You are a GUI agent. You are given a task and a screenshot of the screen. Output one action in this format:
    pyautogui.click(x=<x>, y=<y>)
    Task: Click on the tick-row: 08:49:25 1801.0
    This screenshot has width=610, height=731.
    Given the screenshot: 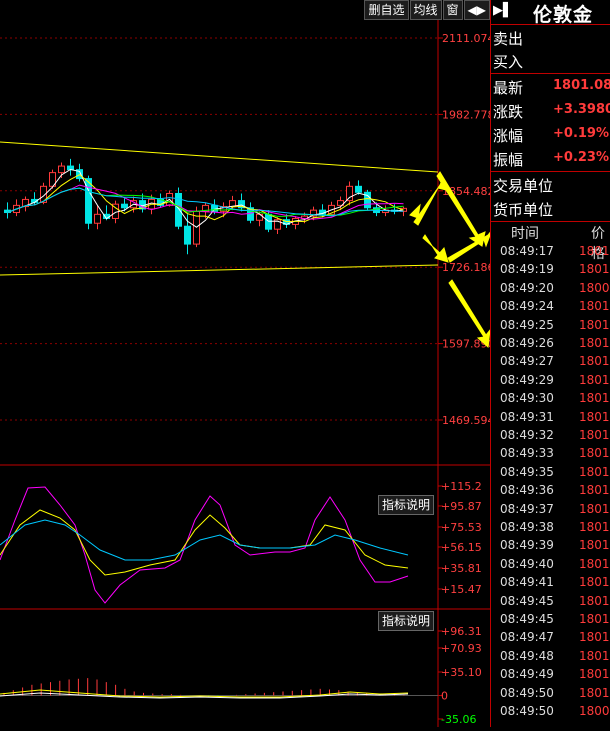 What is the action you would take?
    pyautogui.click(x=550, y=327)
    